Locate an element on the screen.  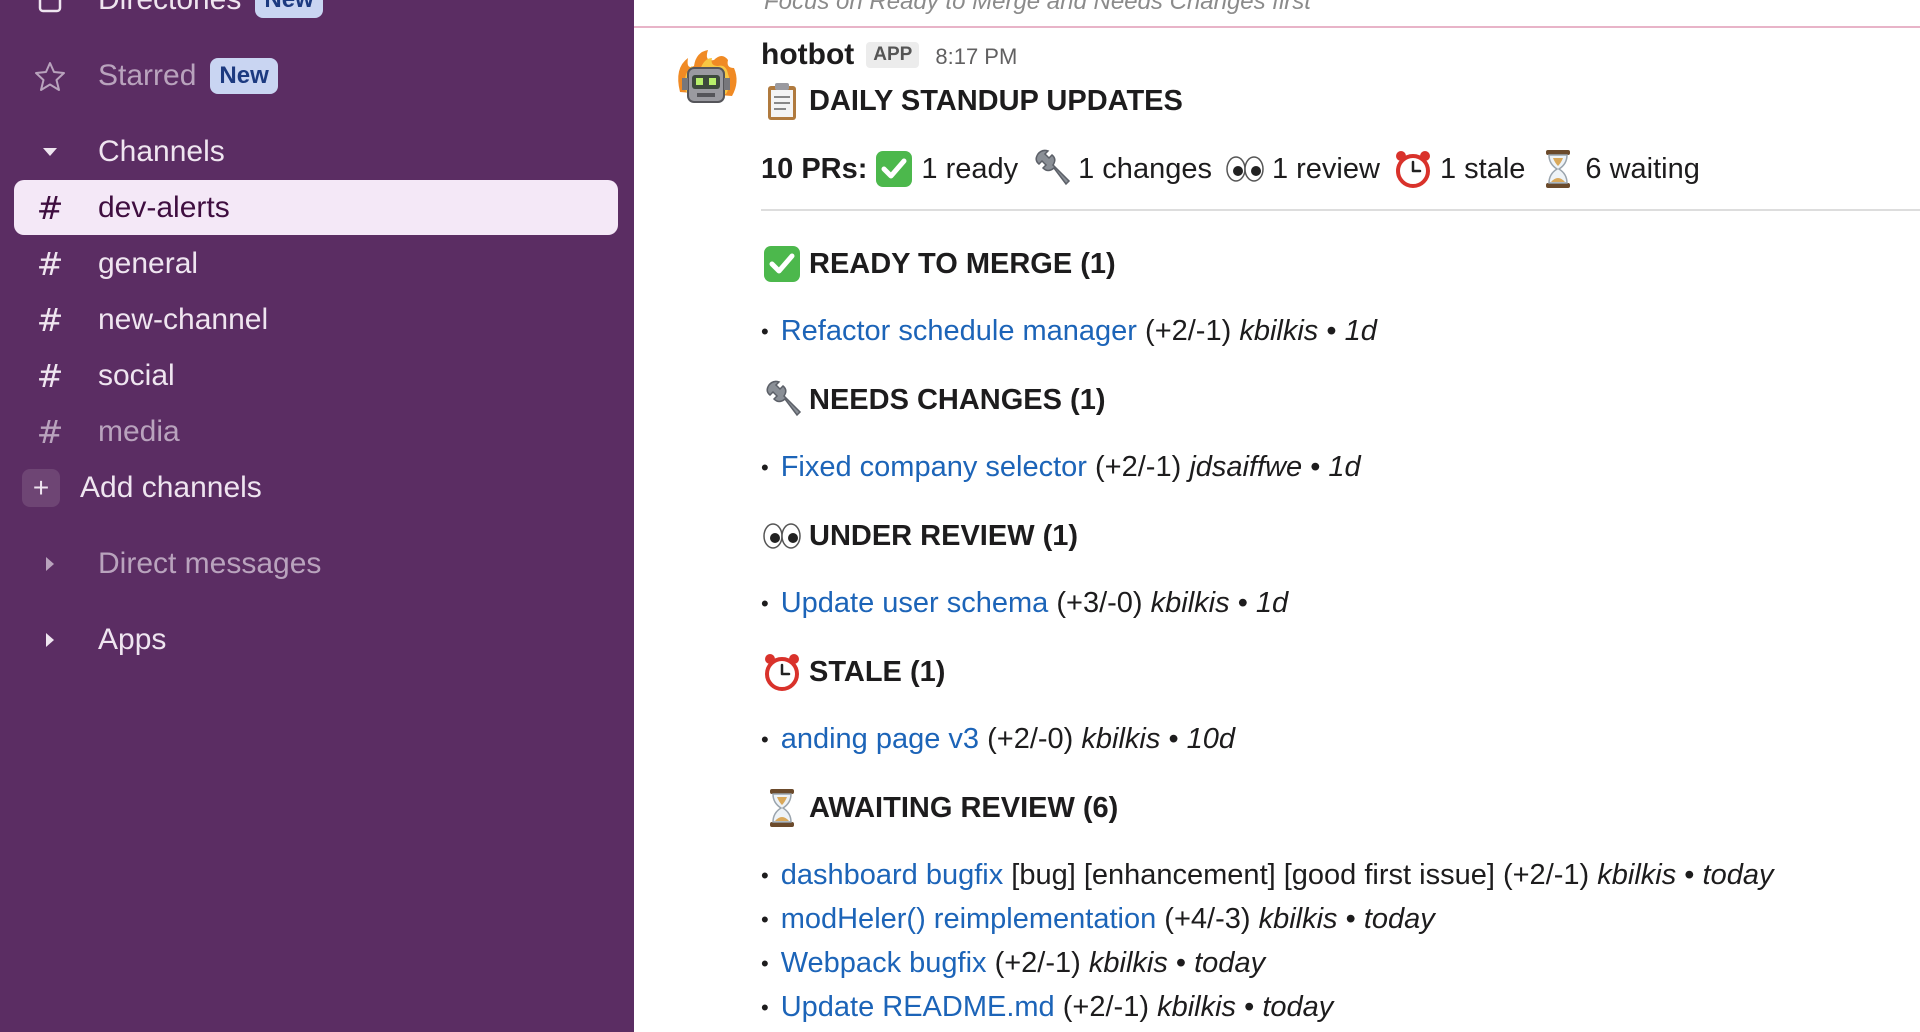
sidebar-item-label: Directories is located at coordinates (169, 8).